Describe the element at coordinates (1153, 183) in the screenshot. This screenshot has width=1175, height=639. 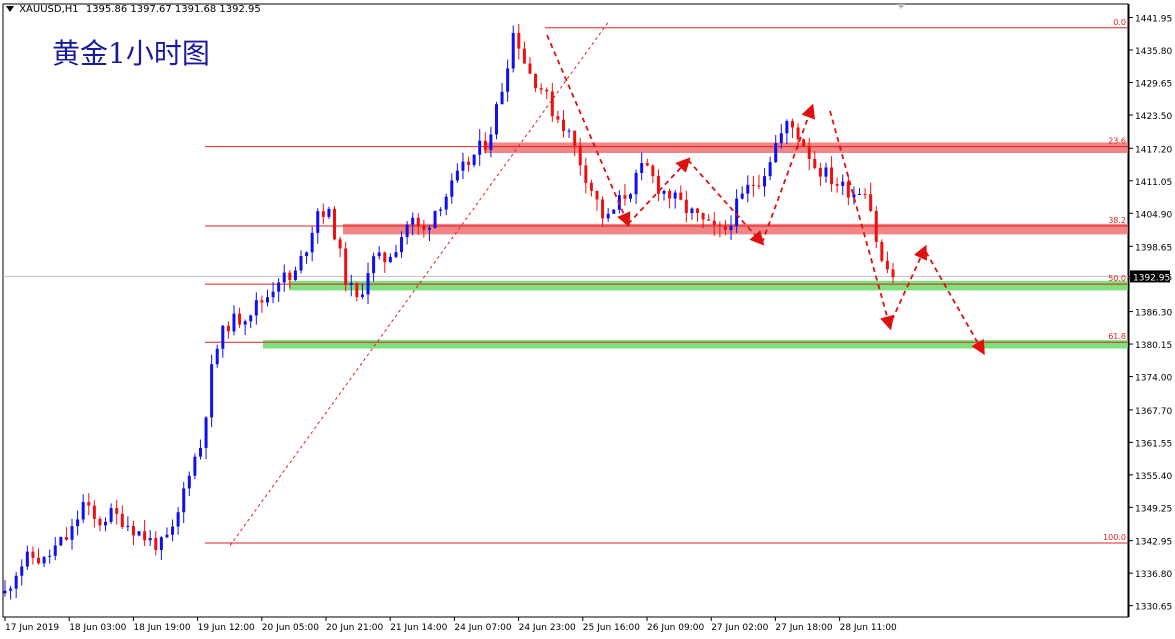
I see `y-tick-label: 1411.05` at that location.